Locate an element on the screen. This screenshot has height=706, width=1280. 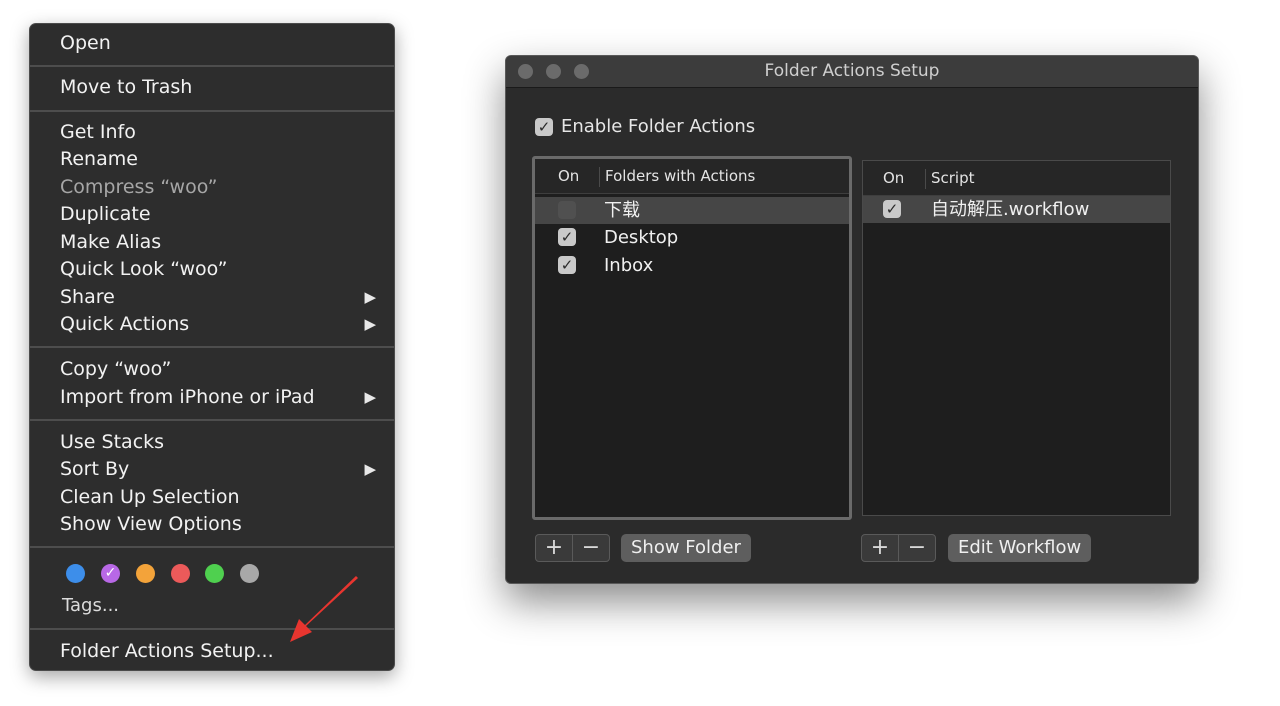
menu-item-quick-actions: Quick Actions ▶ is located at coordinates (220, 324).